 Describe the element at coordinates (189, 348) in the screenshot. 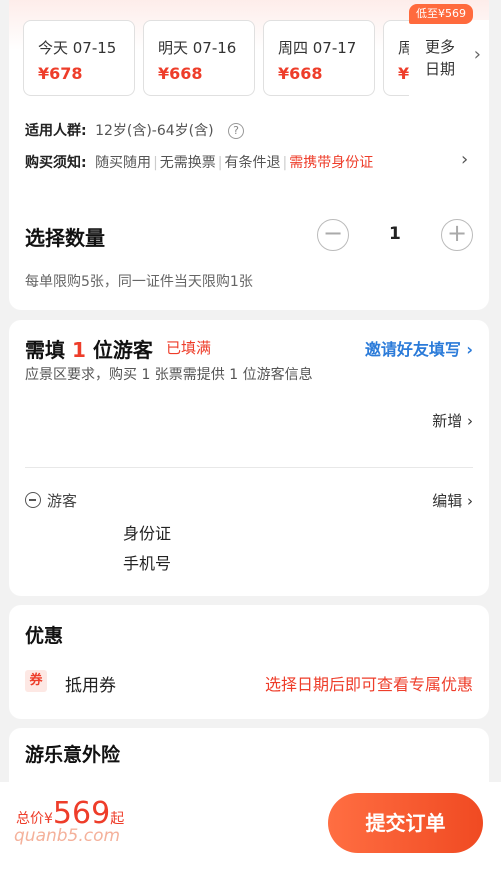

I see `filled-status: 已填满` at that location.